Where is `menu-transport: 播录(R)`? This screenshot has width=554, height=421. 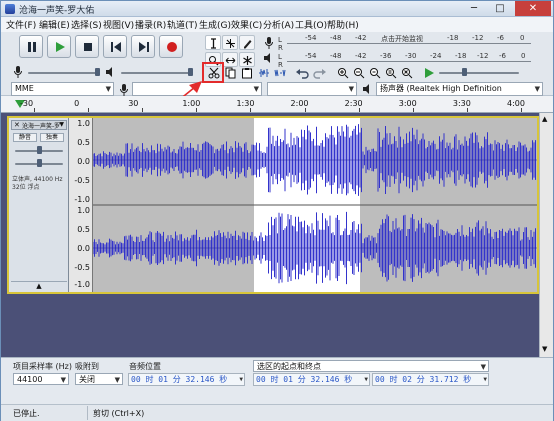 menu-transport: 播录(R) is located at coordinates (150, 24).